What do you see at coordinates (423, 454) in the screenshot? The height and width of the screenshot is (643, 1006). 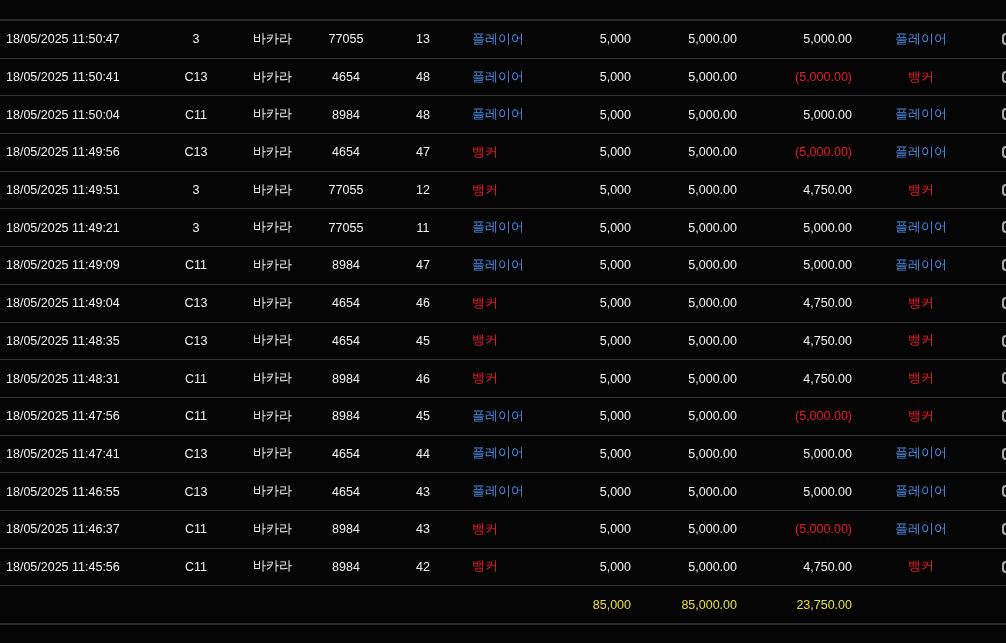 I see `table-cell: 44` at bounding box center [423, 454].